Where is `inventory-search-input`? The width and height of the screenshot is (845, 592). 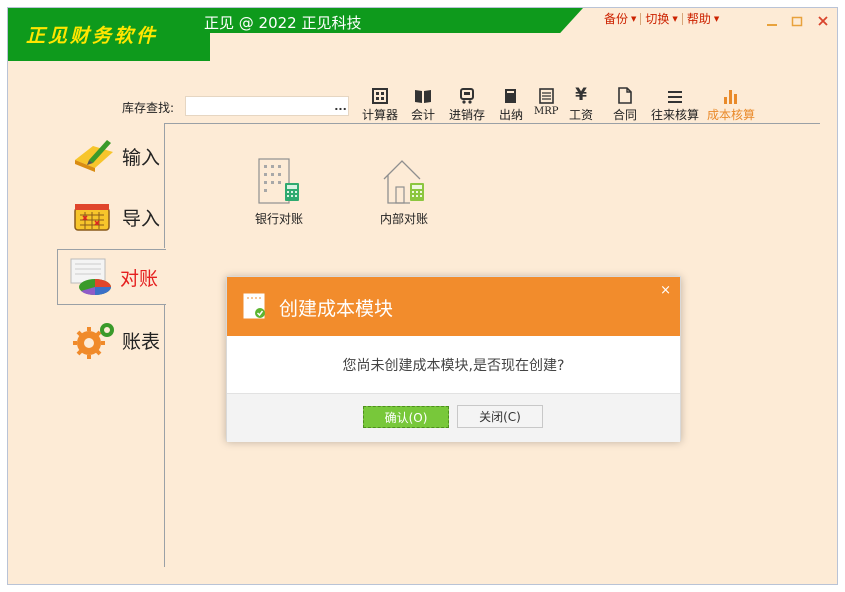
inventory-search-input is located at coordinates (267, 106).